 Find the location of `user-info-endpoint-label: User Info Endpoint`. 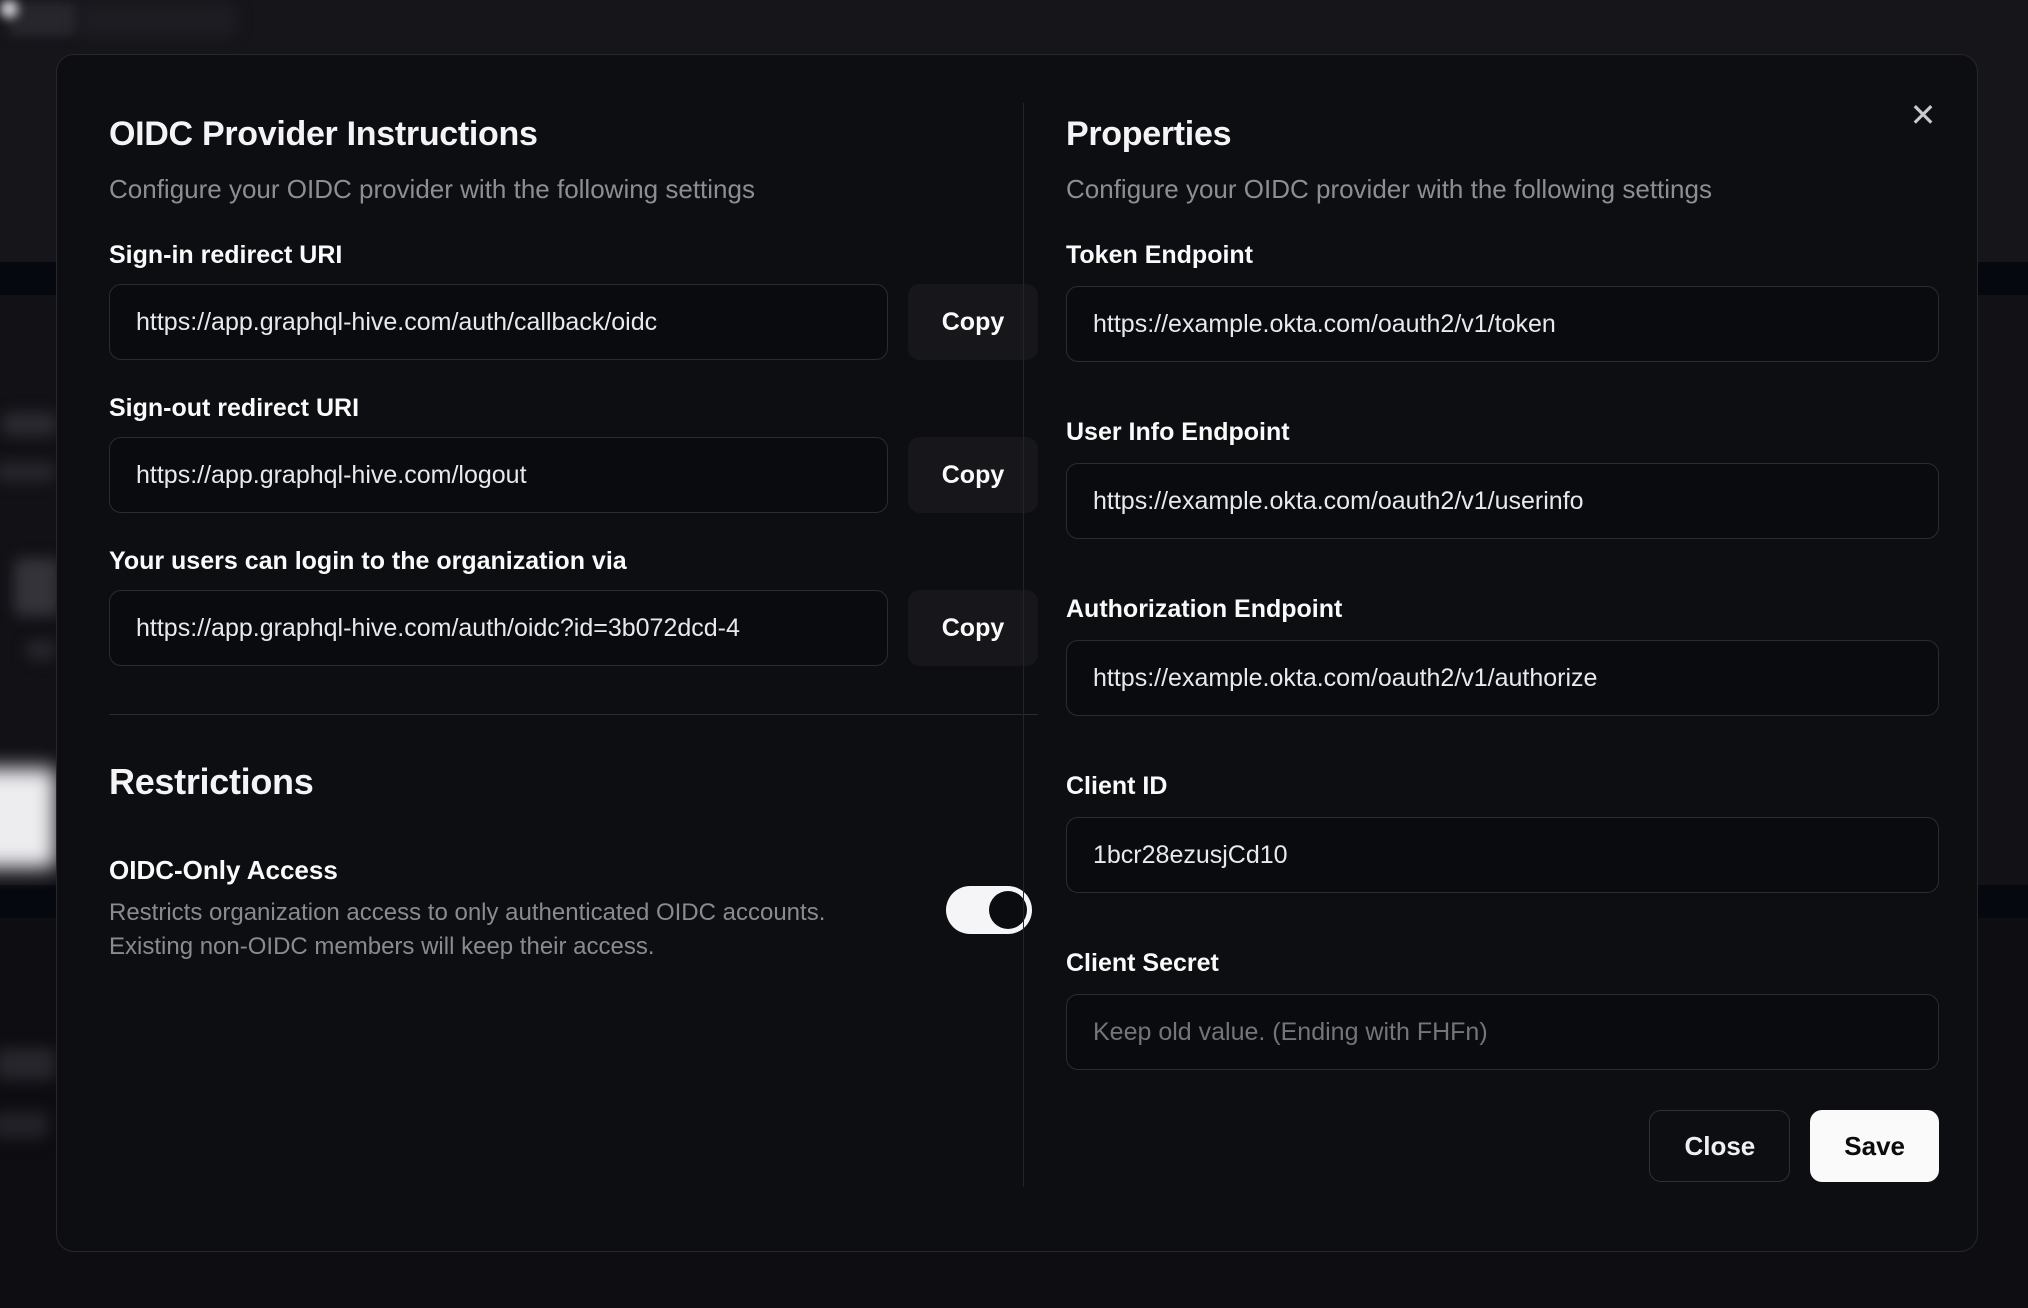

user-info-endpoint-label: User Info Endpoint is located at coordinates (1178, 432).